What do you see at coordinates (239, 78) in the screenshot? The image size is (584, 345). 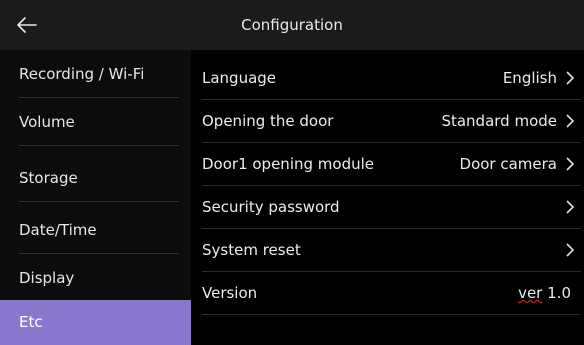 I see `language-label: Language` at bounding box center [239, 78].